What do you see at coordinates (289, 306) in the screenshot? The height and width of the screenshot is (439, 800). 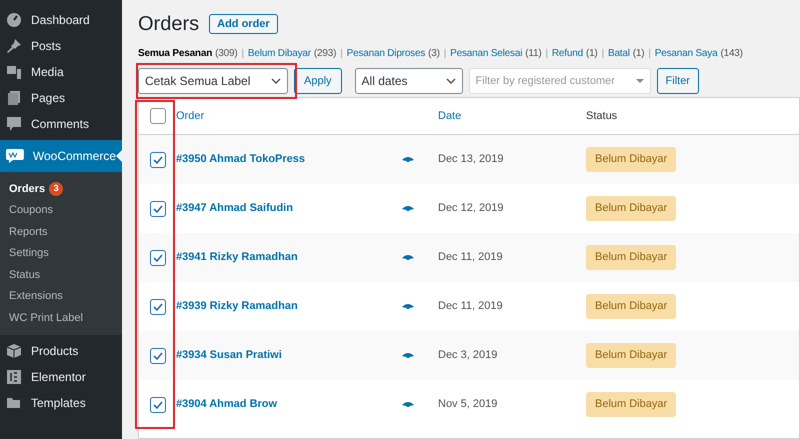 I see `order-link: #3939 Rizky Ramadhan` at bounding box center [289, 306].